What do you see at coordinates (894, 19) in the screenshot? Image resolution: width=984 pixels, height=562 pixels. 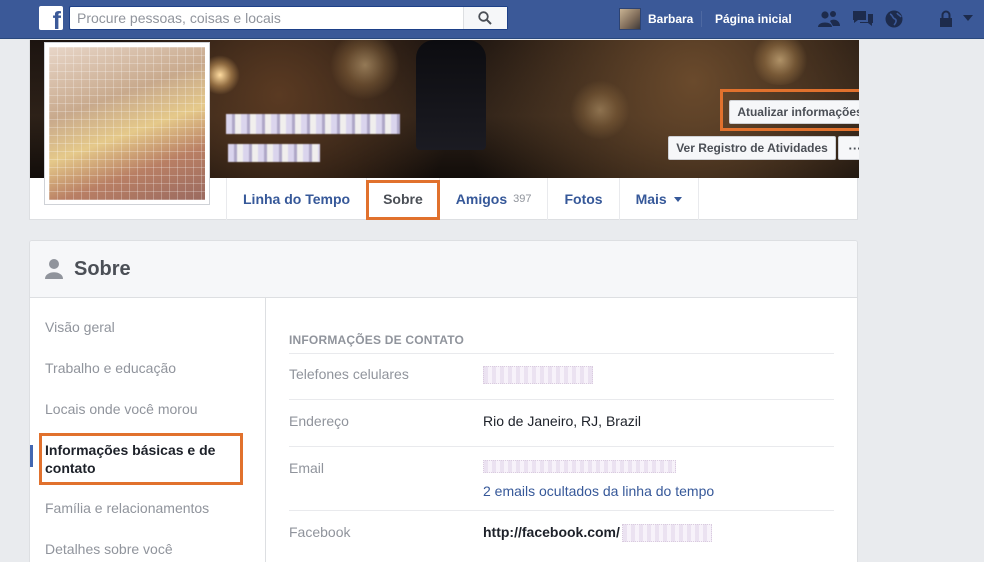 I see `globe-icon` at bounding box center [894, 19].